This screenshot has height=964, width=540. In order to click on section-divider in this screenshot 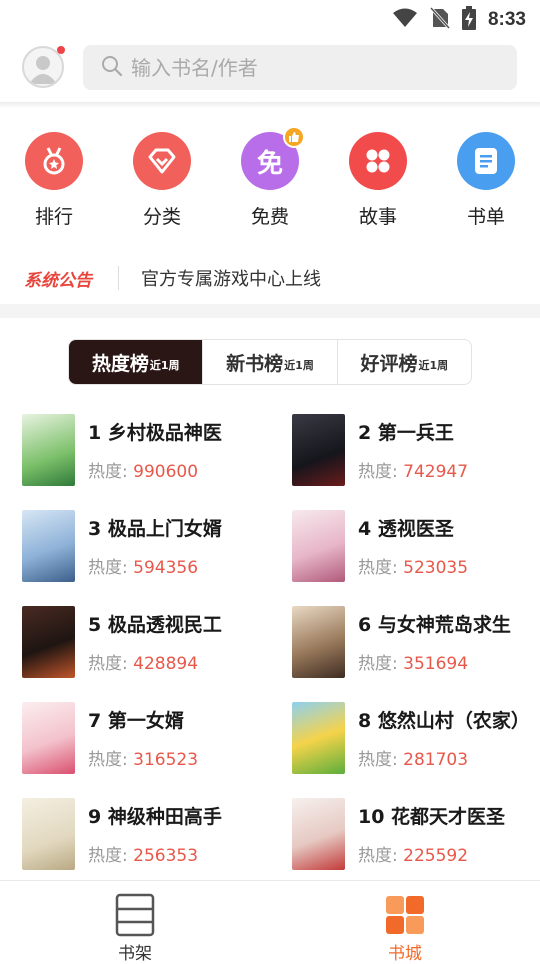, I will do `click(270, 311)`.